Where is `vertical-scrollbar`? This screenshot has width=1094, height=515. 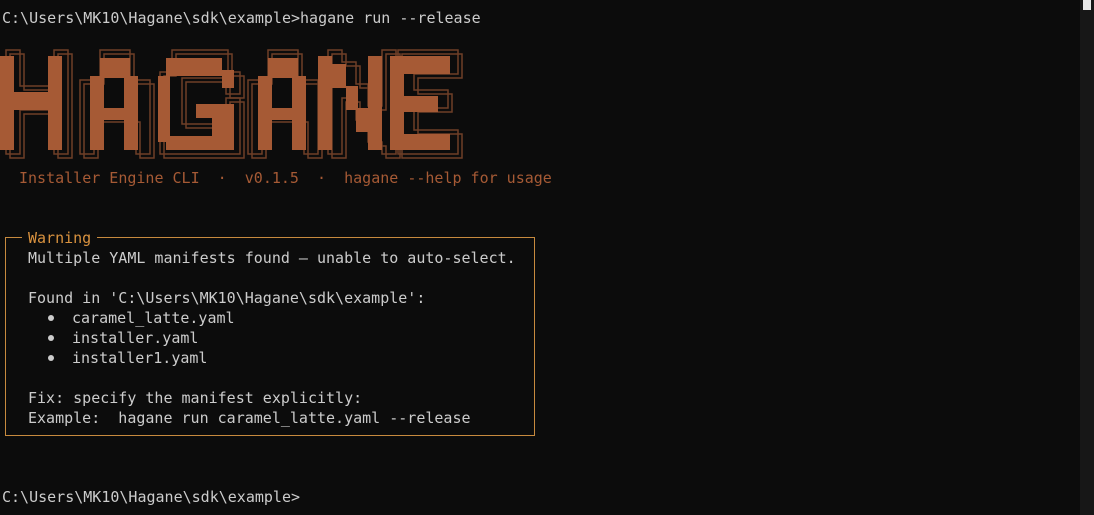 vertical-scrollbar is located at coordinates (1087, 257).